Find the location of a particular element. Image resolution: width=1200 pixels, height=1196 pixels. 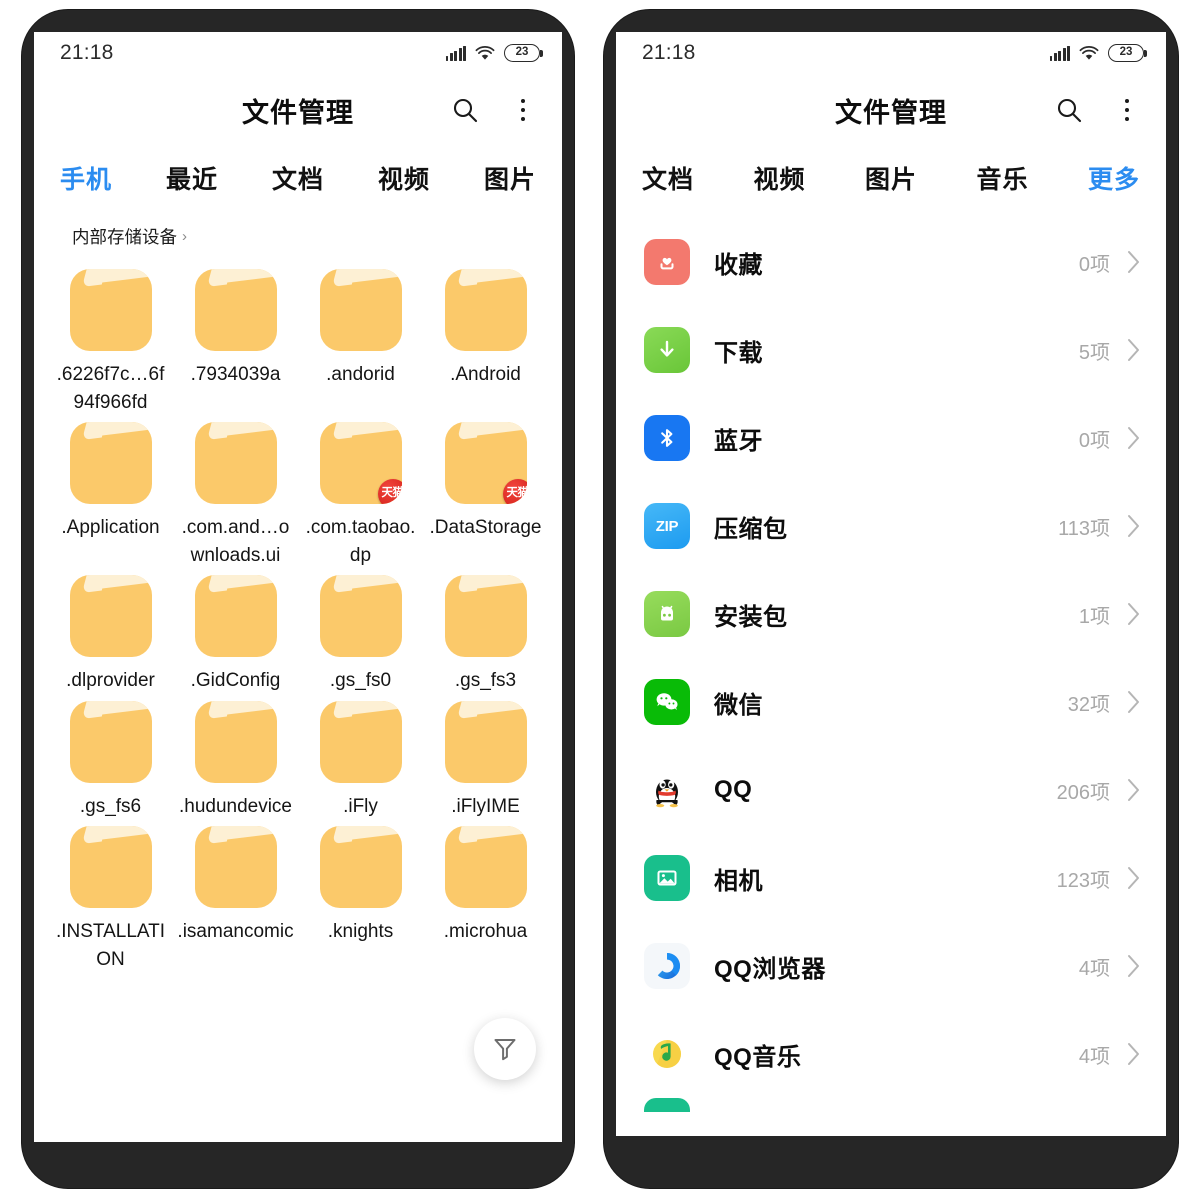

chevron-right-icon: › is located at coordinates (184, 236).